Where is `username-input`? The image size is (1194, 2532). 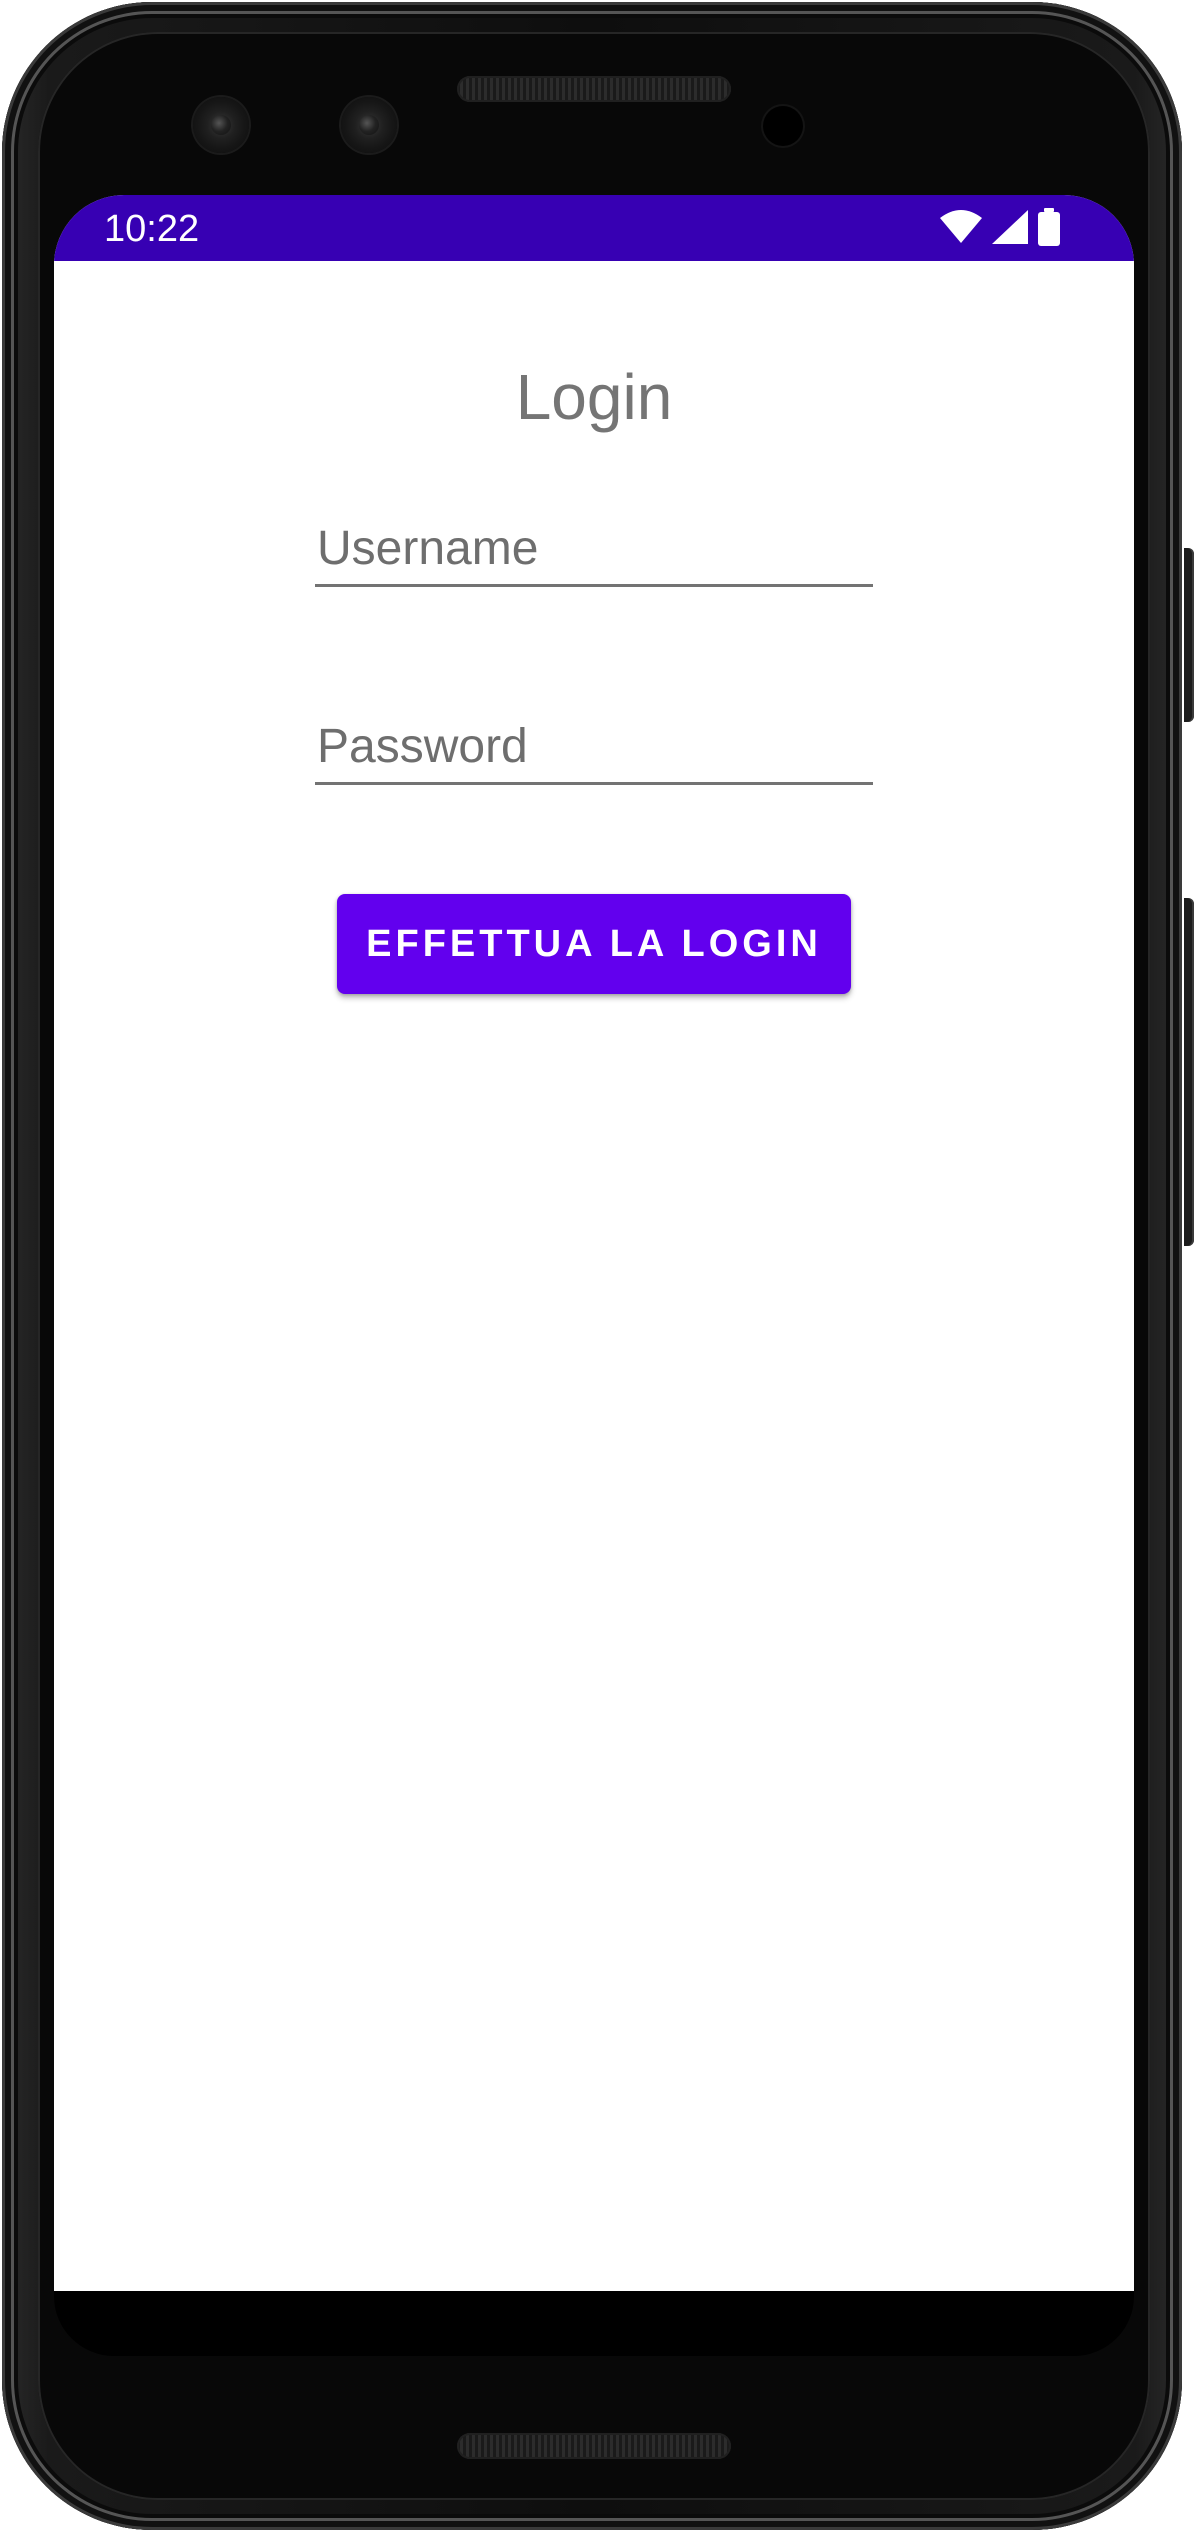
username-input is located at coordinates (594, 550).